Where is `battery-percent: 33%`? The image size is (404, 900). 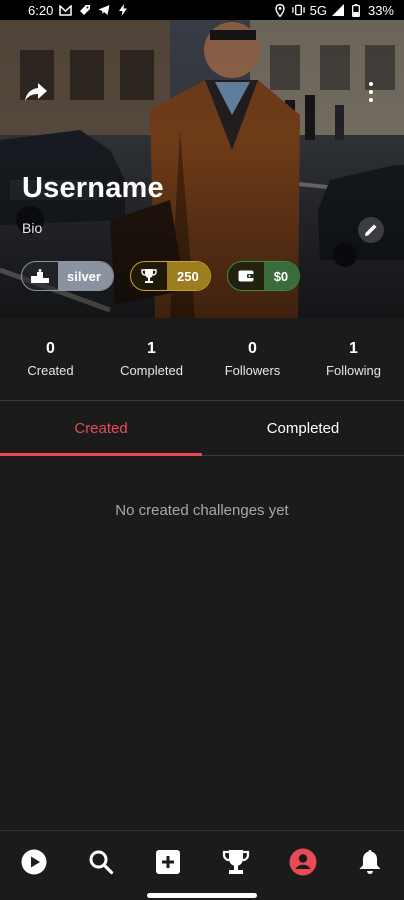 battery-percent: 33% is located at coordinates (380, 10).